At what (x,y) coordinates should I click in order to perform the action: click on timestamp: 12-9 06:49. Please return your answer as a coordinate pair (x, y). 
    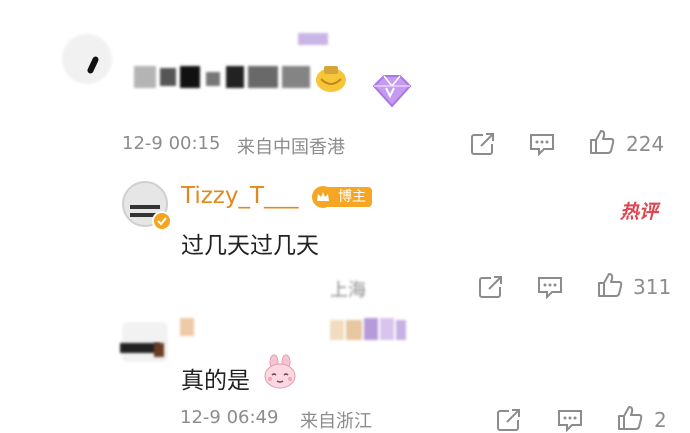
    Looking at the image, I should click on (229, 417).